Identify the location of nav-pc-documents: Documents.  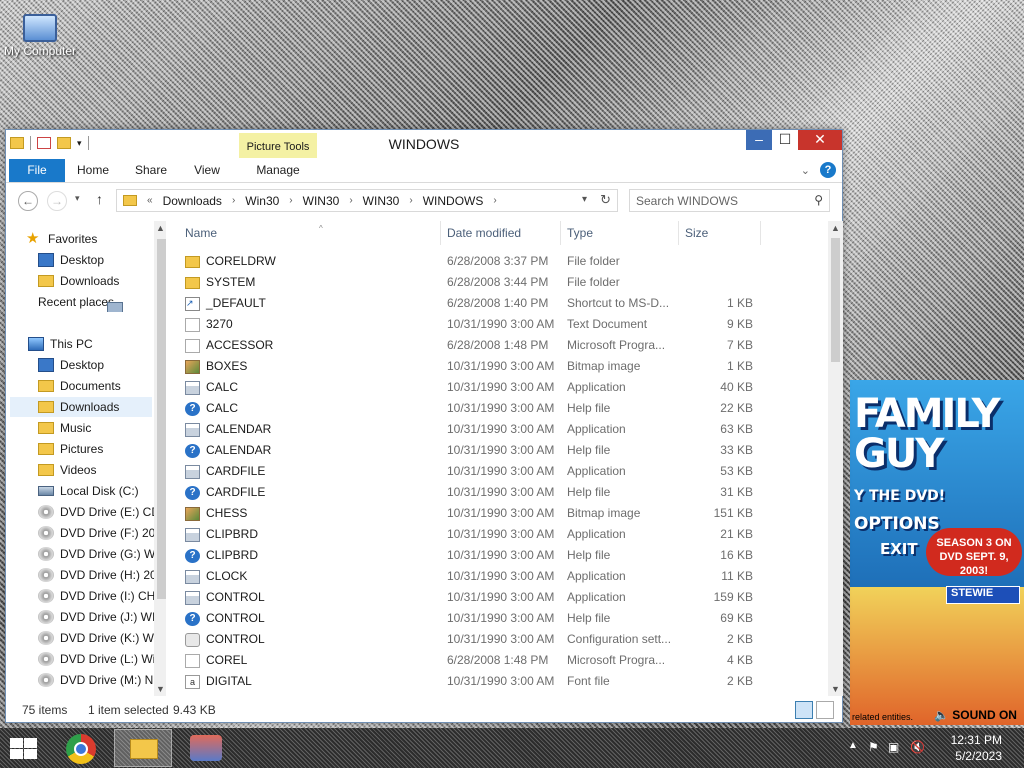
(102, 386).